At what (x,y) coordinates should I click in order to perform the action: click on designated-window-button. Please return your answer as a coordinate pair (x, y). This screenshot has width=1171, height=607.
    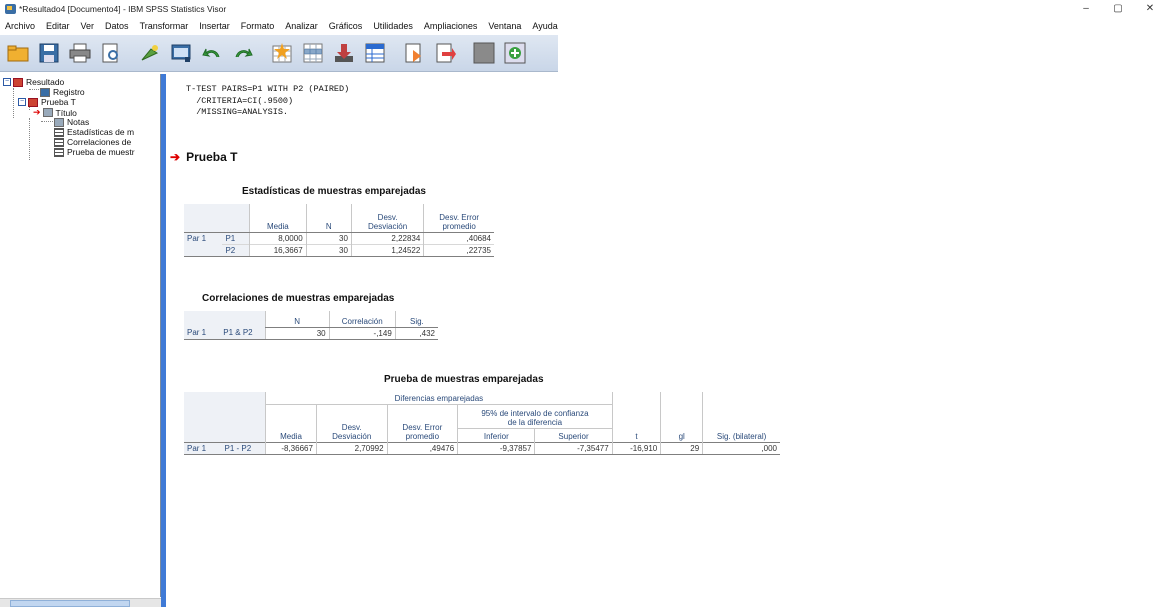
    Looking at the image, I should click on (413, 53).